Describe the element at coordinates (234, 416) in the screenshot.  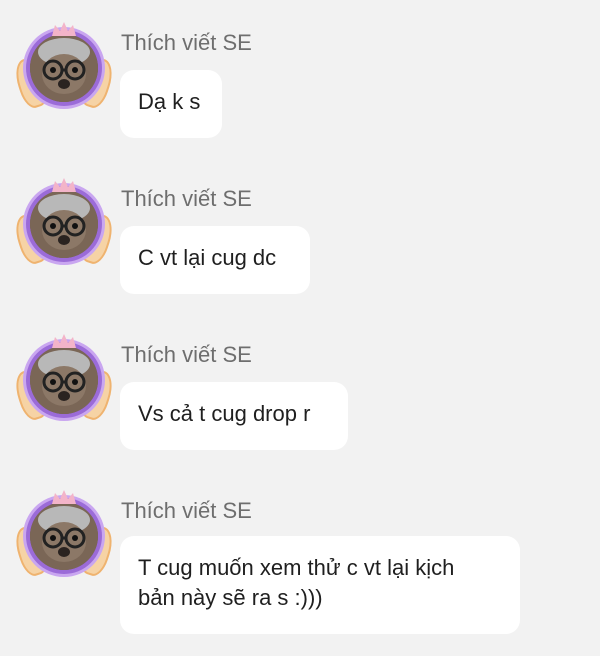
I see `message-bubble: Vs cả t cug drop r` at that location.